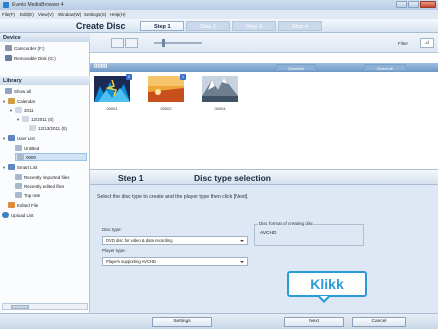  I want to click on sidebar-item-edited-file: Edited File, so click(23, 205).